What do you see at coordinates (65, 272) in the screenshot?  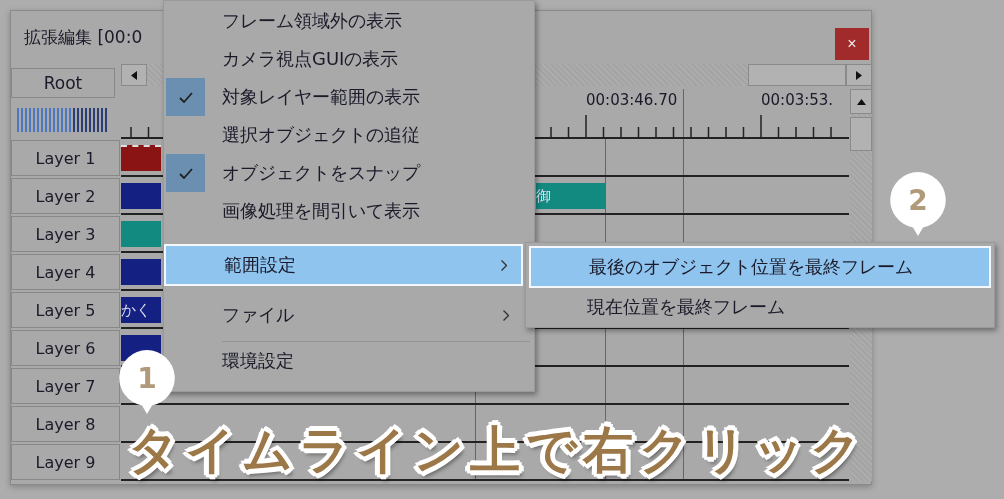 I see `layer-button: Layer 4` at bounding box center [65, 272].